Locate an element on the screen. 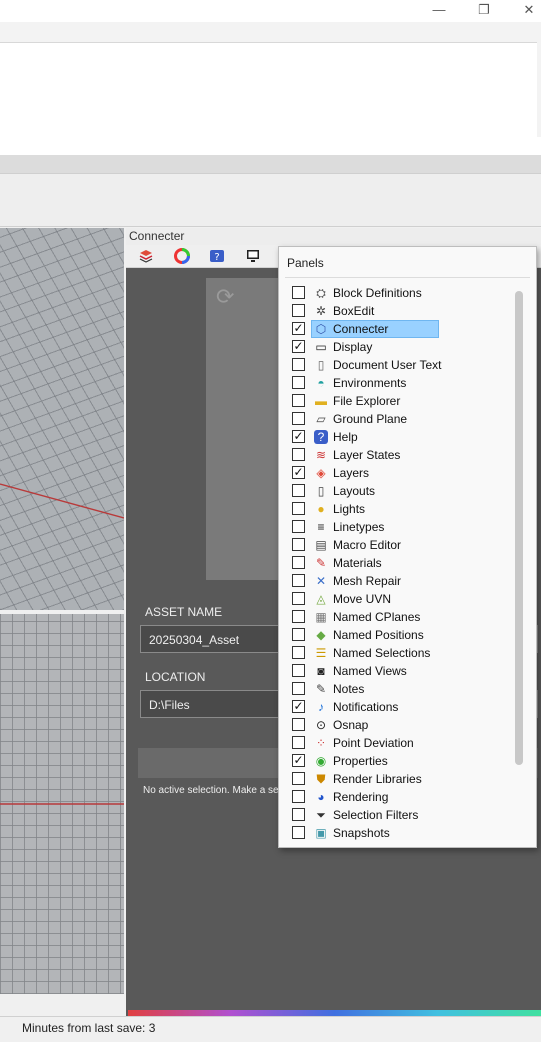  top-viewport is located at coordinates (62, 804).